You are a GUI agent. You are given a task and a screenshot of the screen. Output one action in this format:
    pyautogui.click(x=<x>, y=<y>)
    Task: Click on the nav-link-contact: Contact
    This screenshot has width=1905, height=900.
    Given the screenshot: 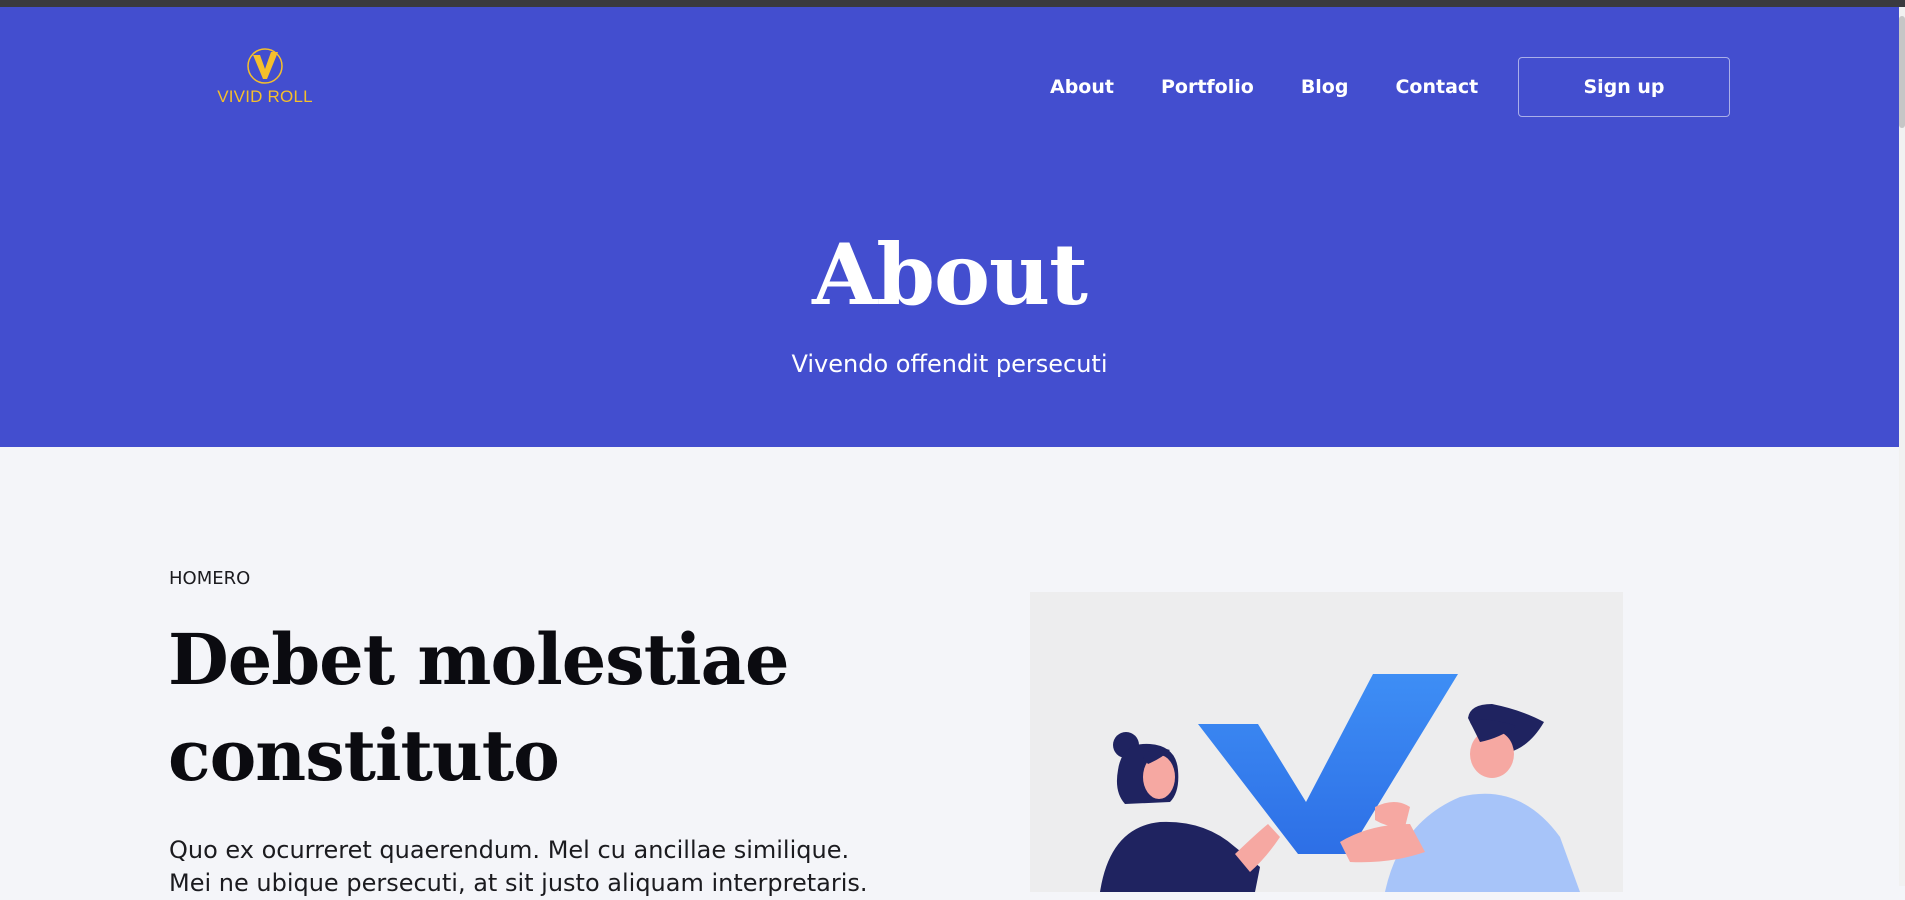 What is the action you would take?
    pyautogui.click(x=1436, y=87)
    